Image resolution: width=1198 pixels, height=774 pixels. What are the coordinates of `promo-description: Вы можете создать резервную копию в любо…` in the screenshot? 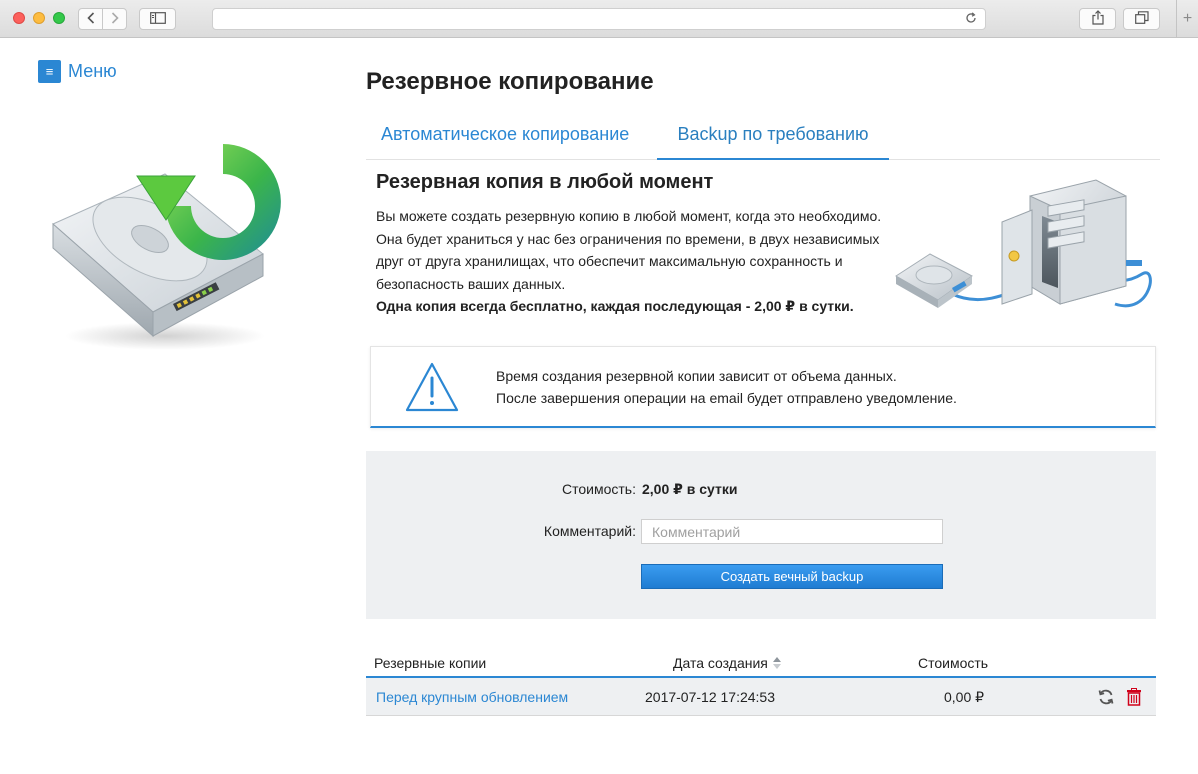 It's located at (629, 250).